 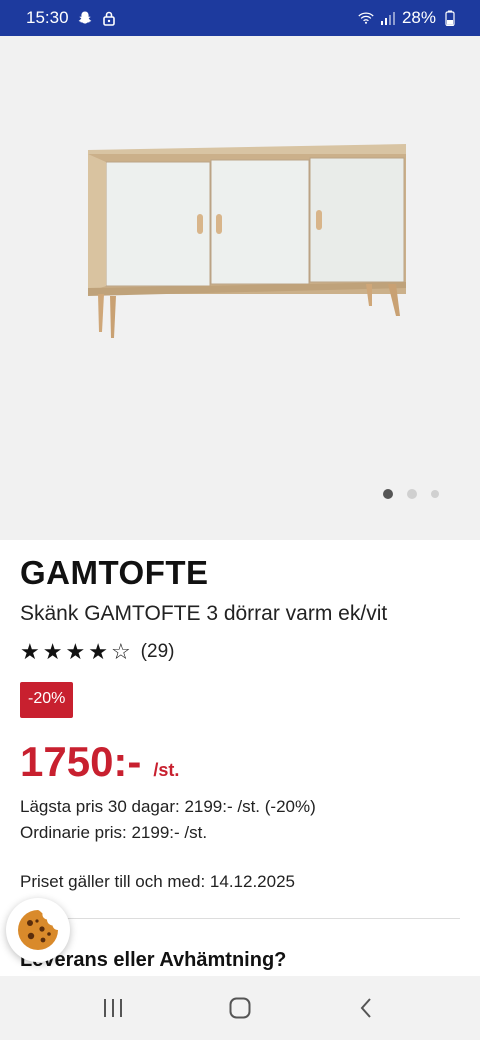 I want to click on price-unit: /st., so click(x=166, y=770).